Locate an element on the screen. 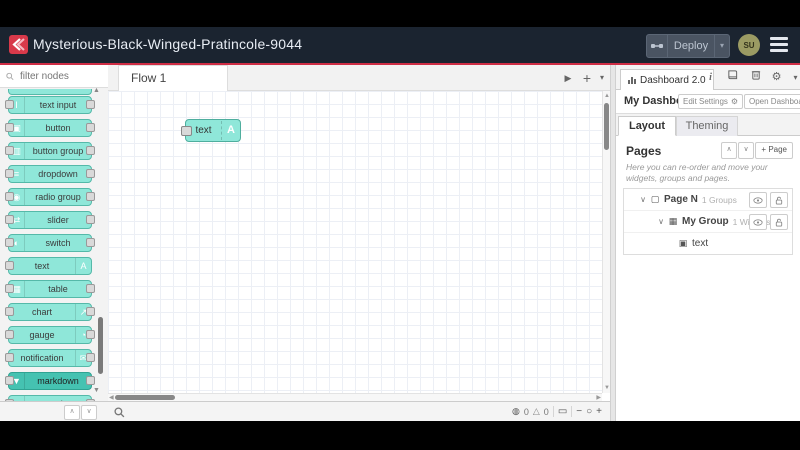 The image size is (800, 450). palette-node-slider: ⇄ slider is located at coordinates (50, 220).